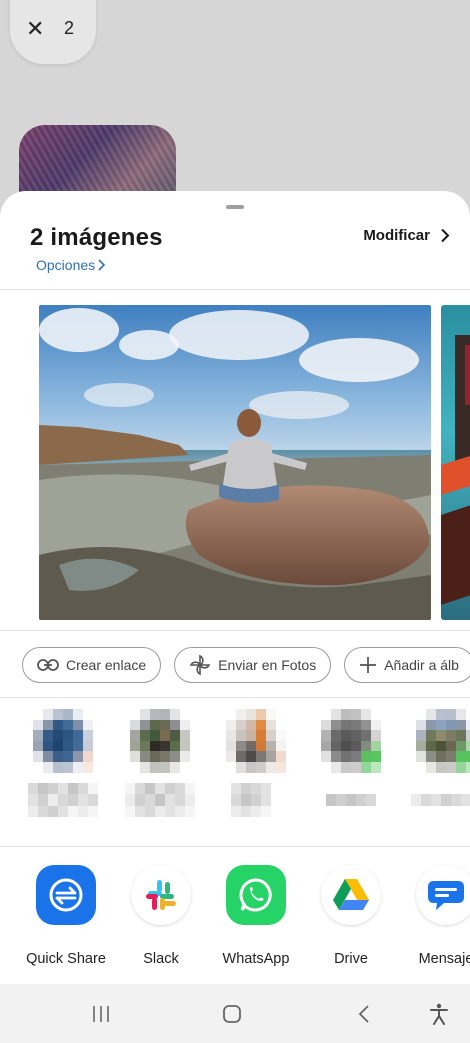 The width and height of the screenshot is (470, 1043). What do you see at coordinates (396, 235) in the screenshot?
I see `modify-label: Modificar` at bounding box center [396, 235].